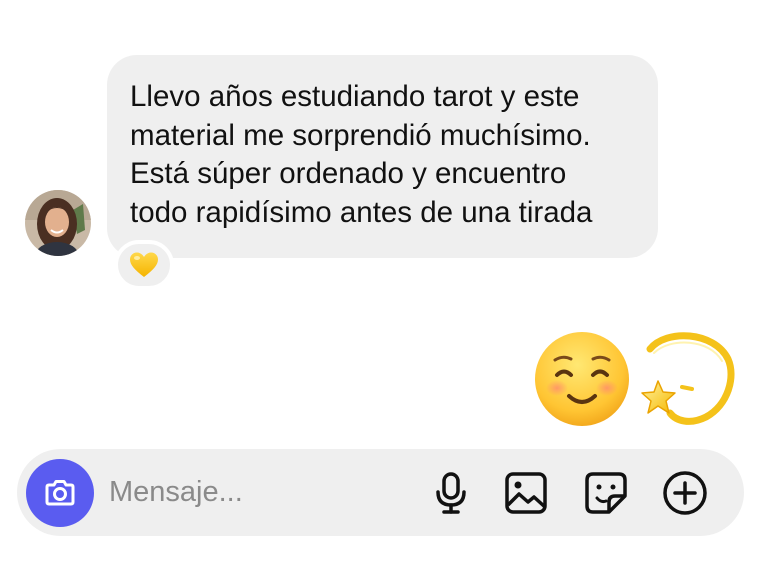 The height and width of the screenshot is (570, 760). I want to click on avatar-photo, so click(58, 223).